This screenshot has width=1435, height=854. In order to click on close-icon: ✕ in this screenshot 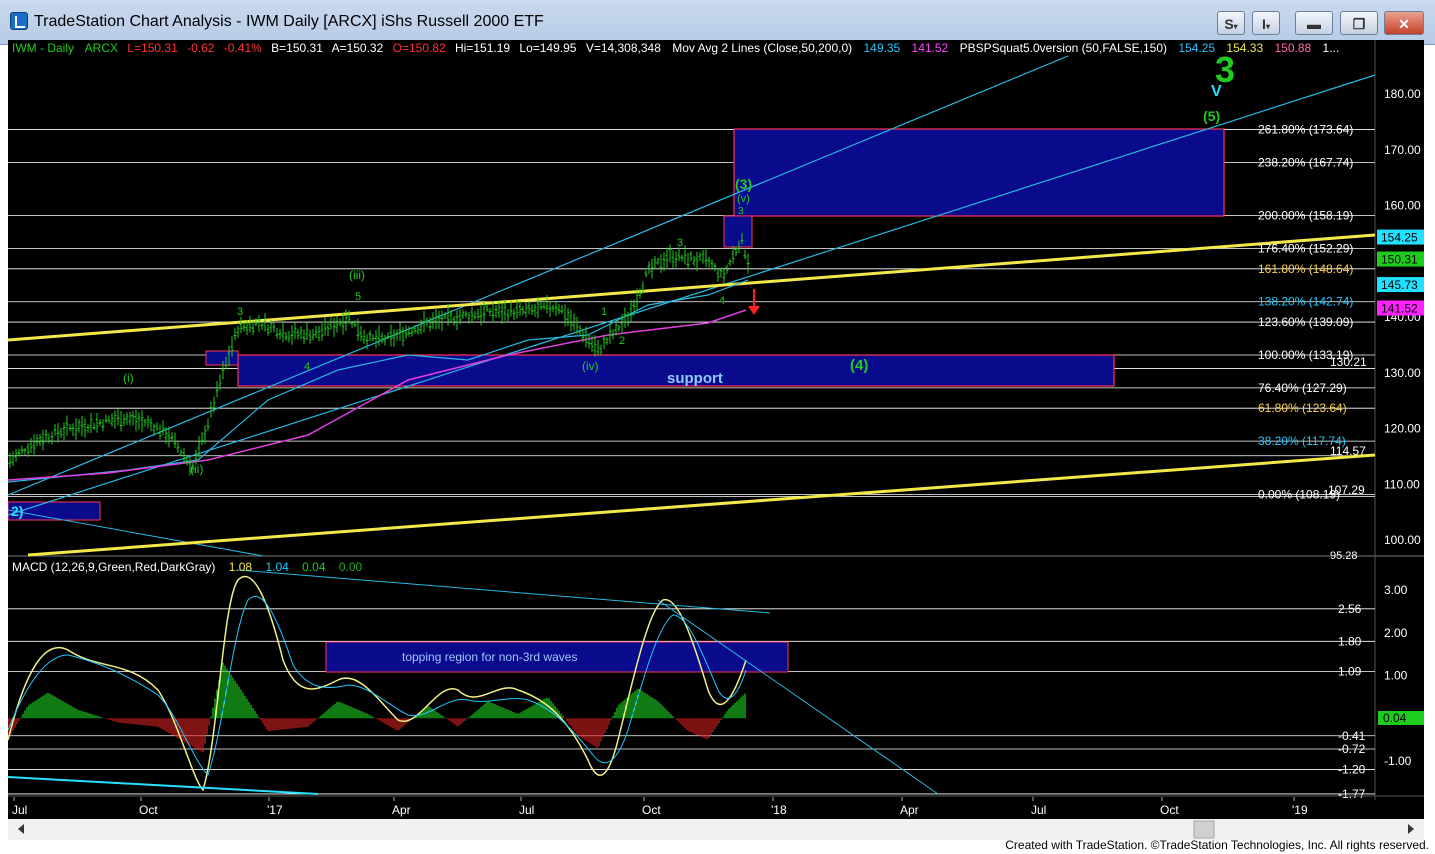, I will do `click(1404, 24)`.